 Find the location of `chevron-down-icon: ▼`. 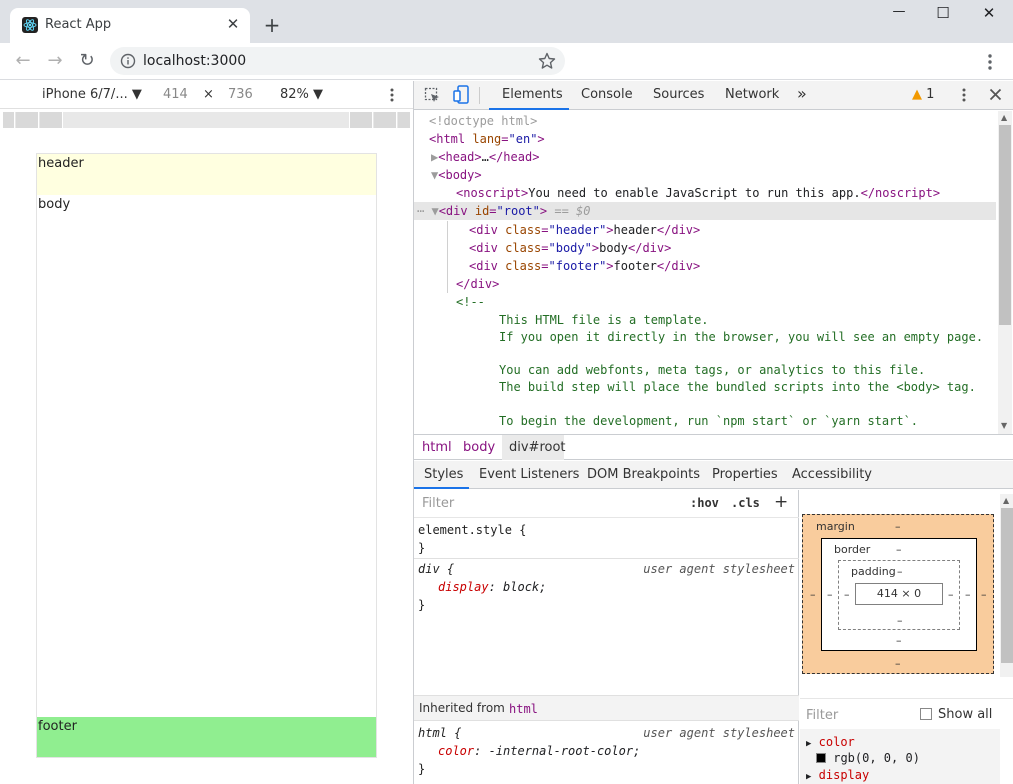

chevron-down-icon: ▼ is located at coordinates (136, 94).